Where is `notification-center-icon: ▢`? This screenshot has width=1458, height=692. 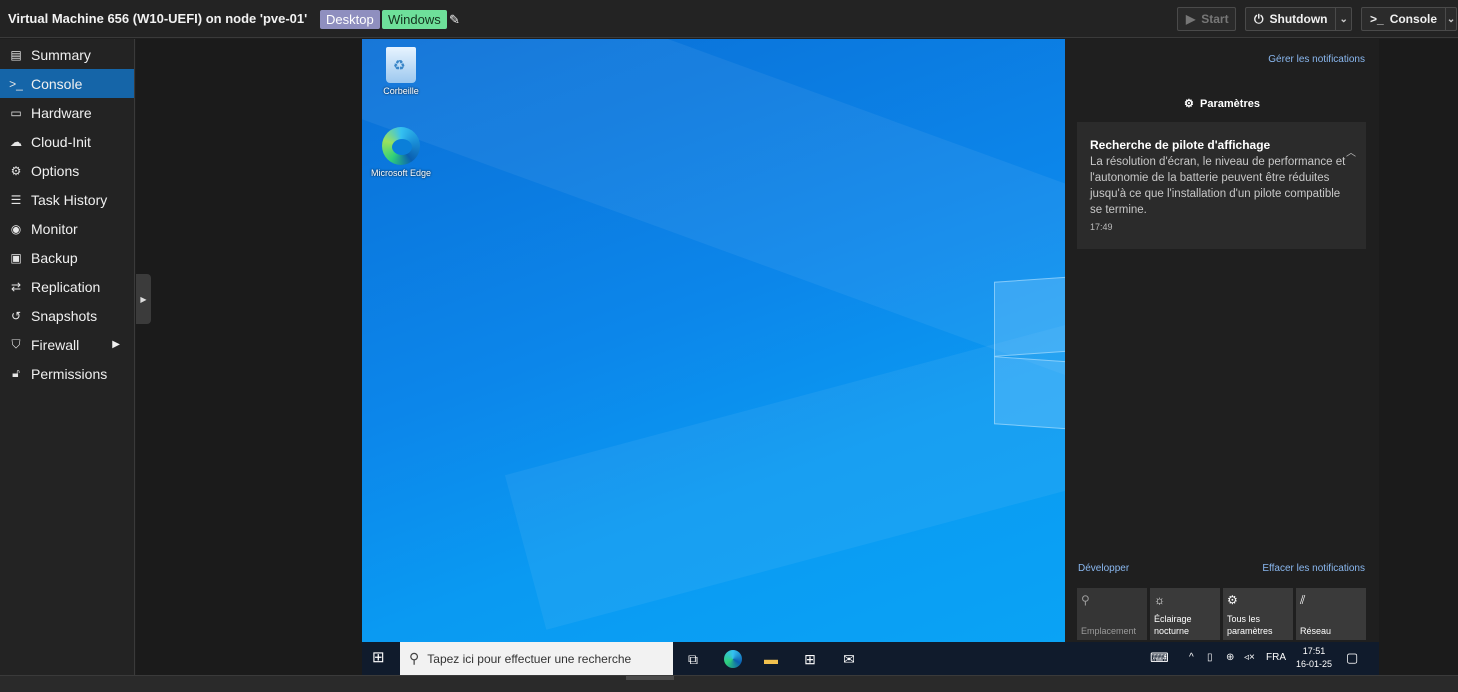 notification-center-icon: ▢ is located at coordinates (1352, 658).